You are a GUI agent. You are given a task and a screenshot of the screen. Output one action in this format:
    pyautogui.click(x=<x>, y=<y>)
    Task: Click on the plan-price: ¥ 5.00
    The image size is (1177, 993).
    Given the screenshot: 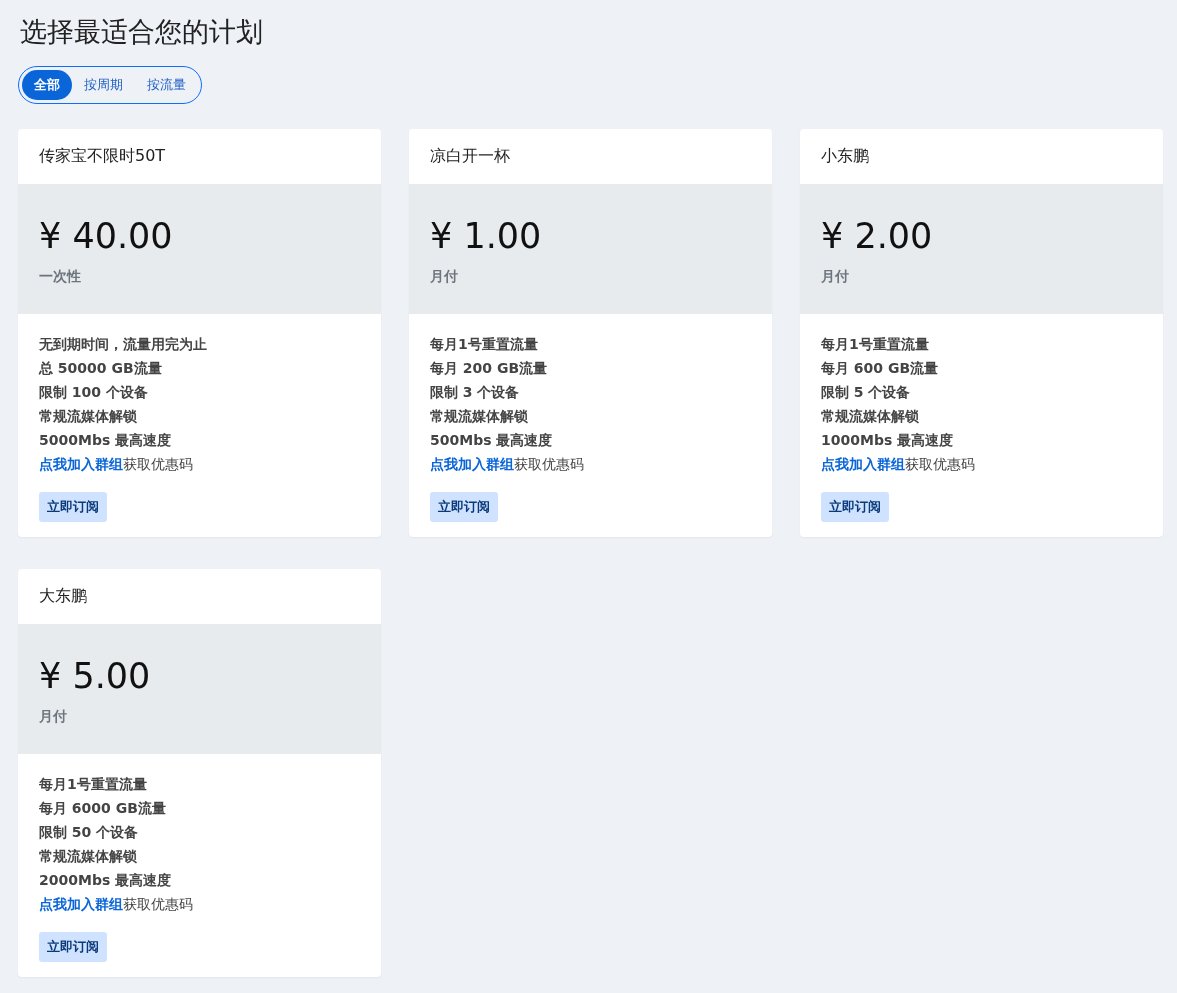 What is the action you would take?
    pyautogui.click(x=95, y=676)
    